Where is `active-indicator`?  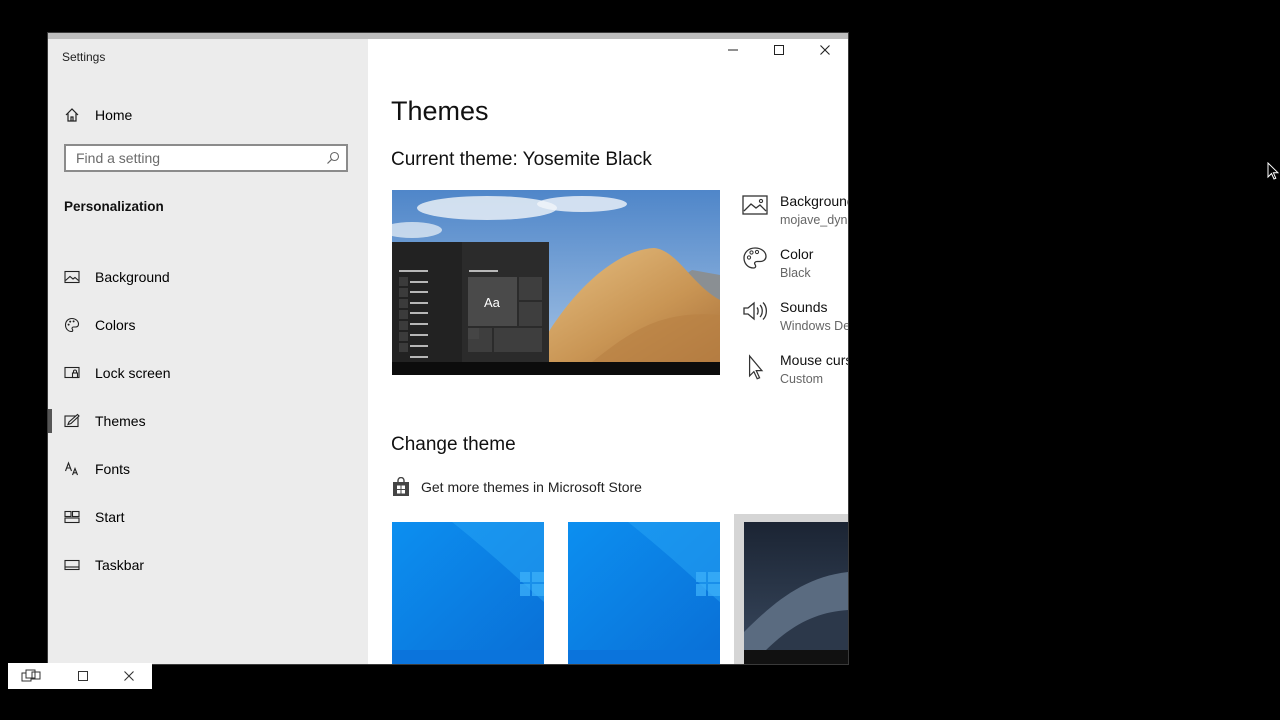 active-indicator is located at coordinates (50, 421).